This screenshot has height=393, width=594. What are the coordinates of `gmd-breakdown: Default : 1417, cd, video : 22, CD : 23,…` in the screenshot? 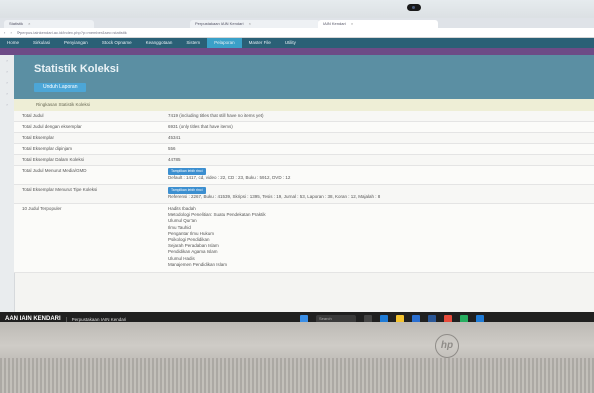 It's located at (229, 177).